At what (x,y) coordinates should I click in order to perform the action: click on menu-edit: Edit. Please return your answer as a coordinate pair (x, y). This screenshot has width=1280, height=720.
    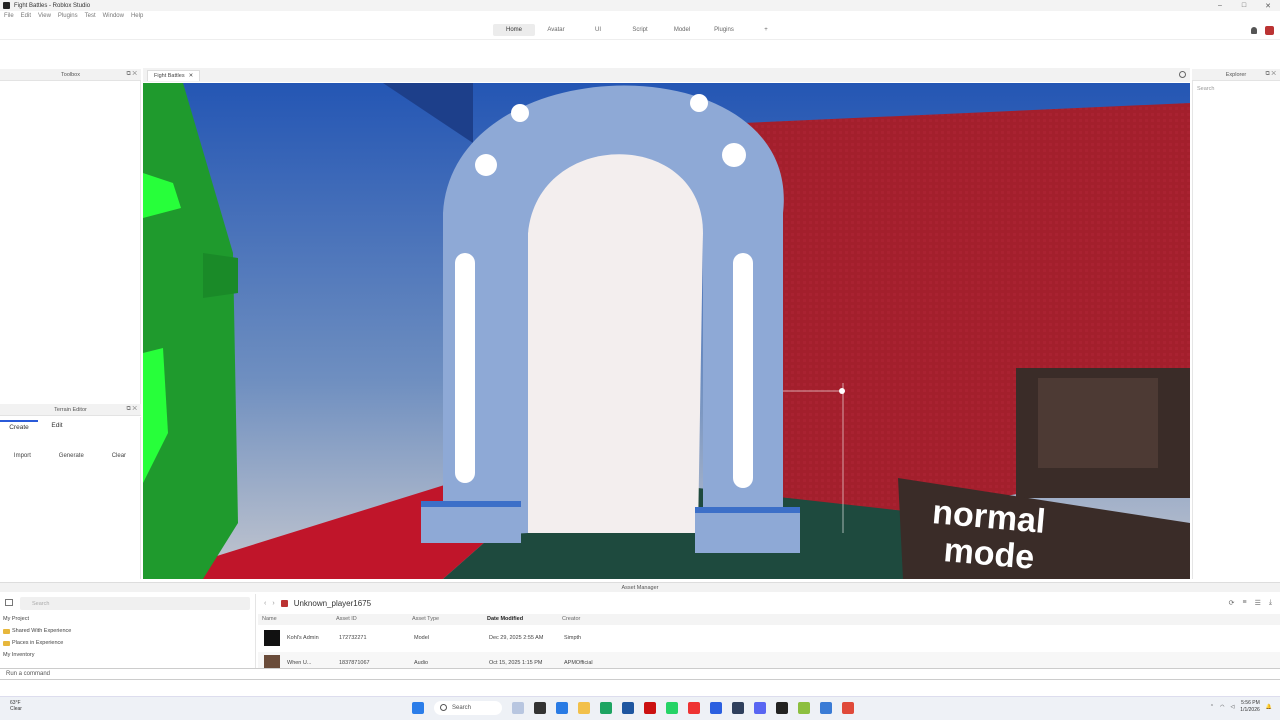
    Looking at the image, I should click on (26, 16).